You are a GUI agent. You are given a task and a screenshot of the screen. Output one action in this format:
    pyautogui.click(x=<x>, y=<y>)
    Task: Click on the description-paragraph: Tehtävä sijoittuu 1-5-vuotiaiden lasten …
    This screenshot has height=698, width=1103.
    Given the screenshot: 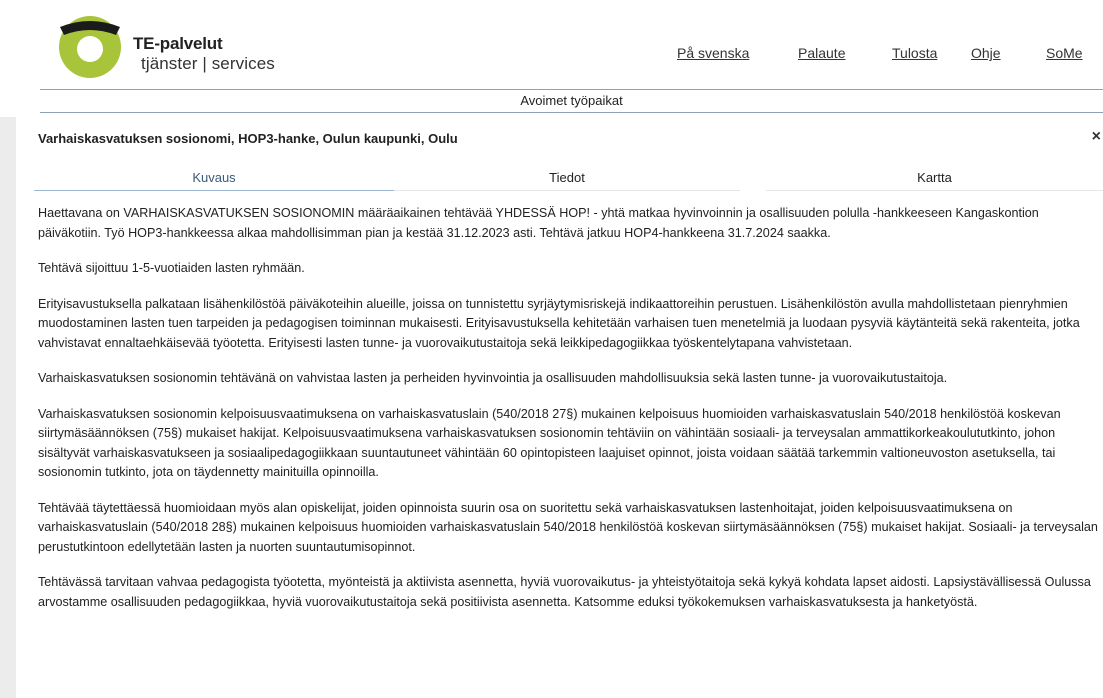 What is the action you would take?
    pyautogui.click(x=171, y=268)
    